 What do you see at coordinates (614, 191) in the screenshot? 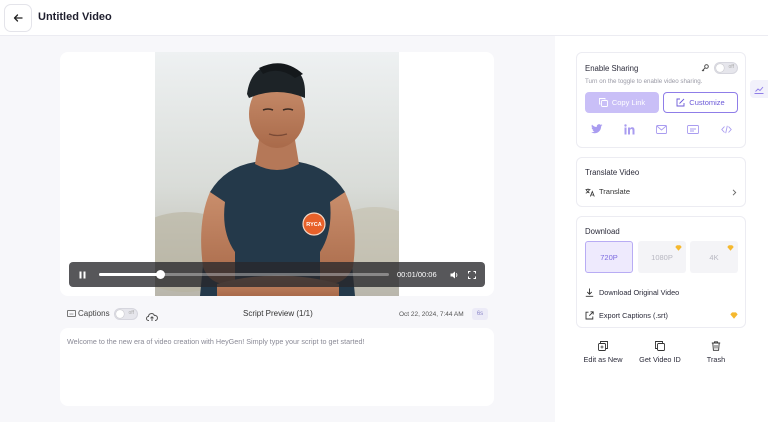
I see `translate-label: Translate` at bounding box center [614, 191].